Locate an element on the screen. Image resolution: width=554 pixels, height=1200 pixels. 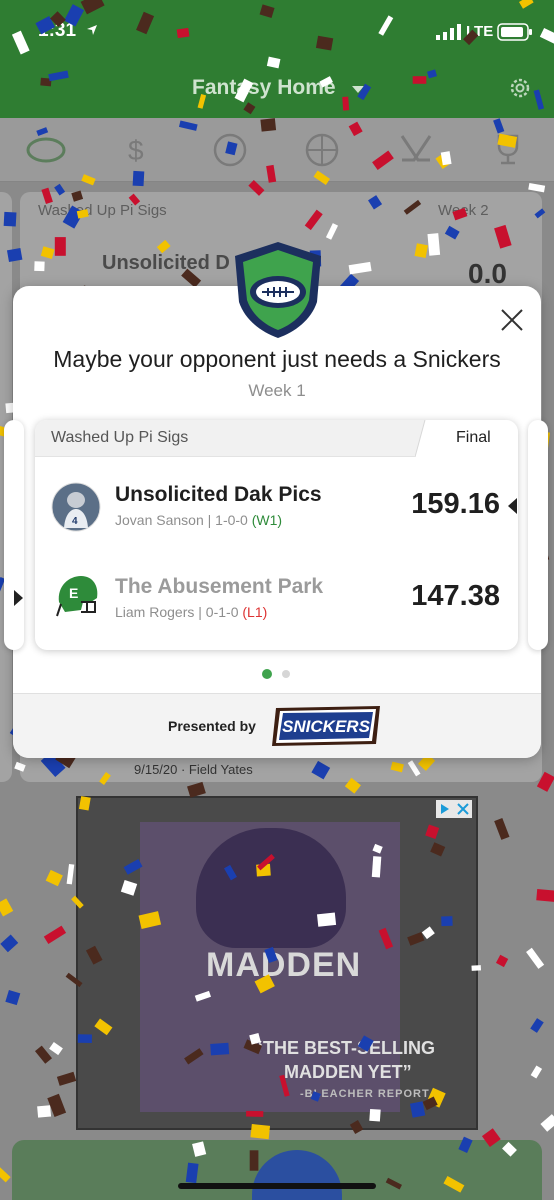
helmet-image is located at coordinates (297, 1175).